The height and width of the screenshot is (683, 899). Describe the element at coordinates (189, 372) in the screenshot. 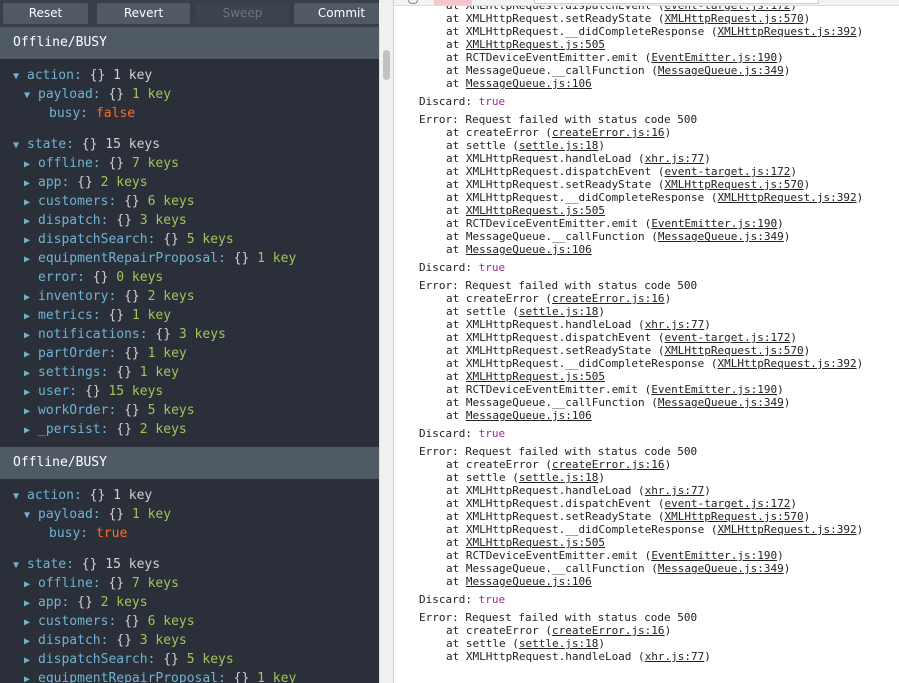

I see `state-item: ▶ settings: {} 1 key` at that location.